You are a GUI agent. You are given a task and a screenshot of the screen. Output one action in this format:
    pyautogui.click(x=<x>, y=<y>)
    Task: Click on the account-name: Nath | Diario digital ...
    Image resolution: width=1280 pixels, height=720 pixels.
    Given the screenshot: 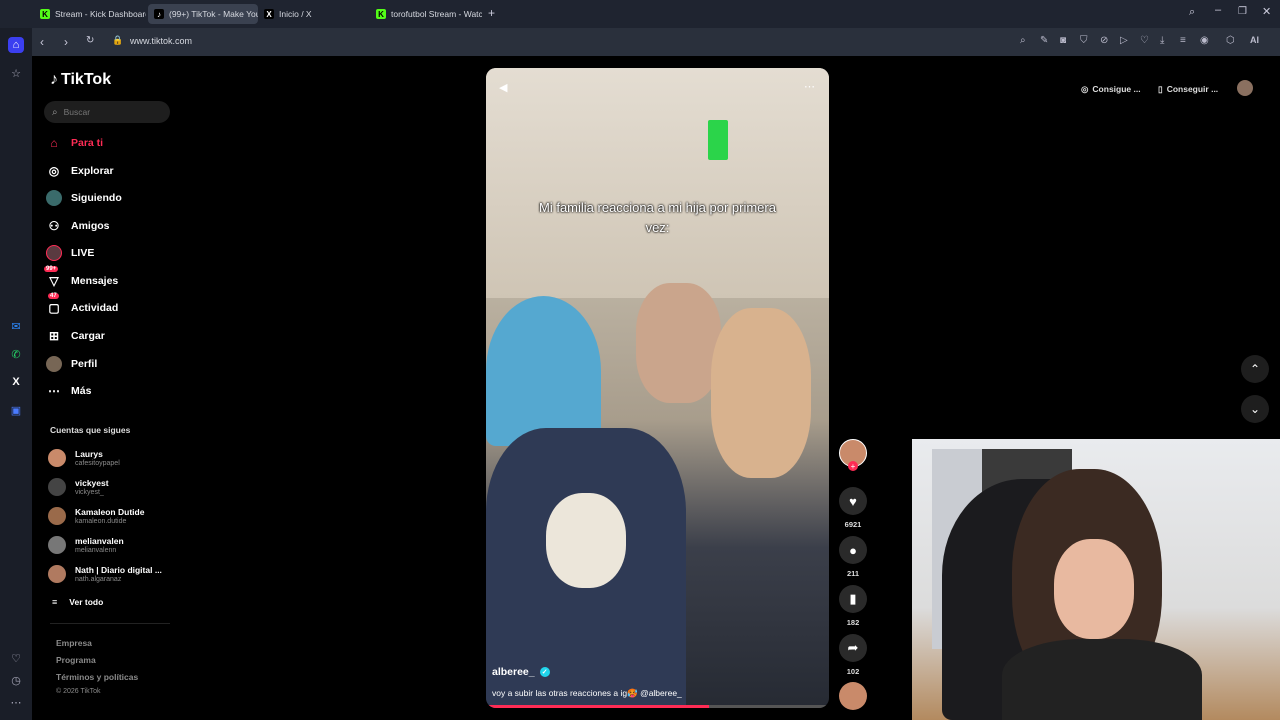 What is the action you would take?
    pyautogui.click(x=118, y=569)
    